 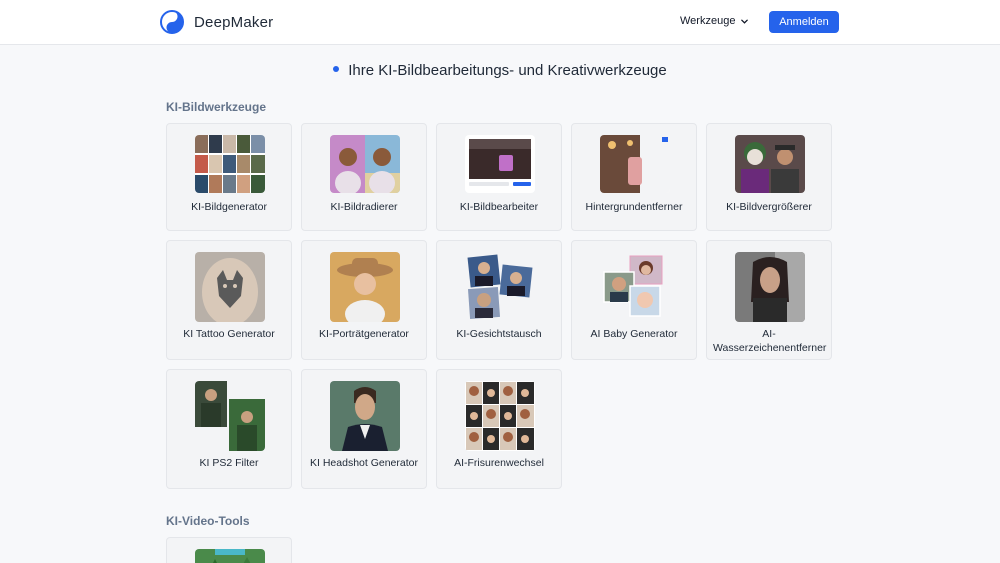 What do you see at coordinates (229, 334) in the screenshot?
I see `tool-card-label: KI Tattoo Generator` at bounding box center [229, 334].